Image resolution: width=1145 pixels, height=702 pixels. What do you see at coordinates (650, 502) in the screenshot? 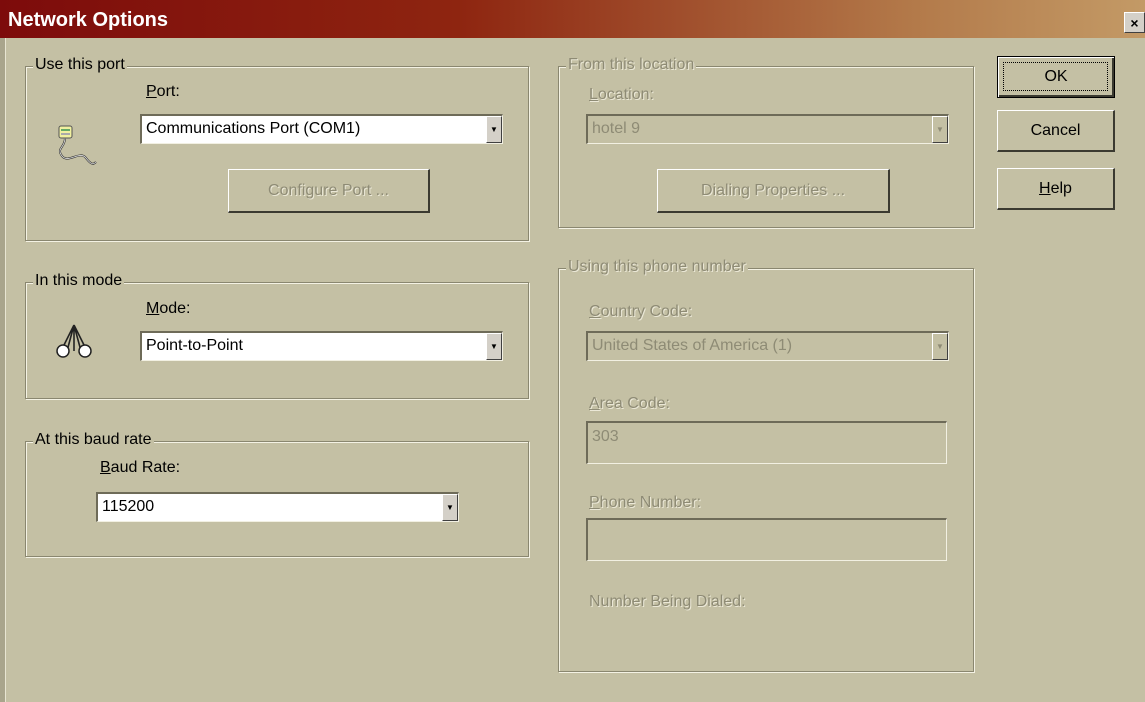
I see `phone-number-label-rest: hone Number:` at bounding box center [650, 502].